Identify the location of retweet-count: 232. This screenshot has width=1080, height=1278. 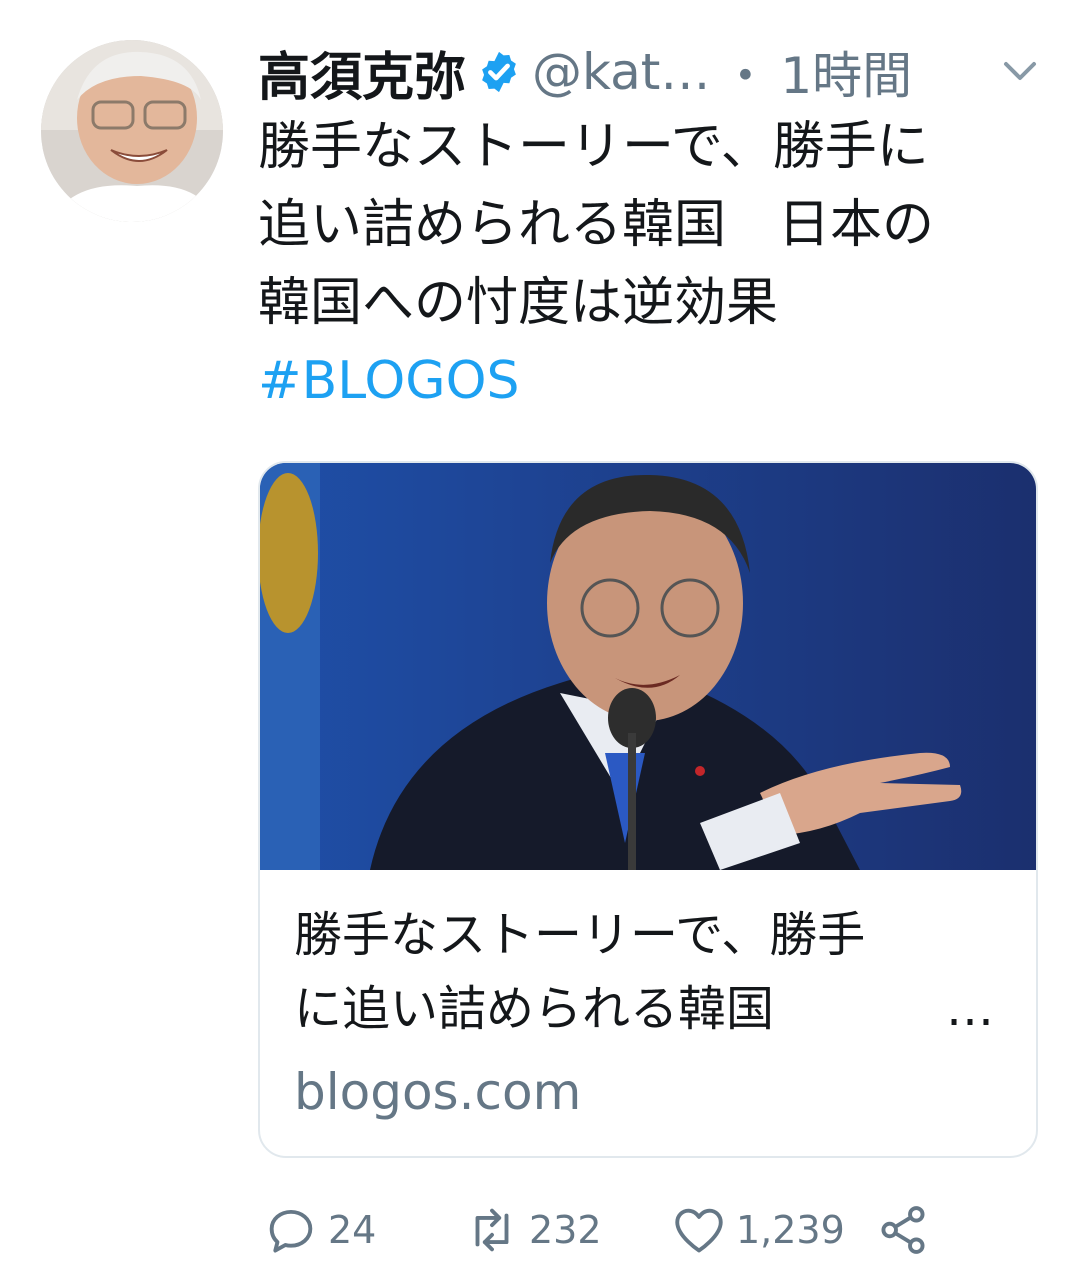
(565, 1230).